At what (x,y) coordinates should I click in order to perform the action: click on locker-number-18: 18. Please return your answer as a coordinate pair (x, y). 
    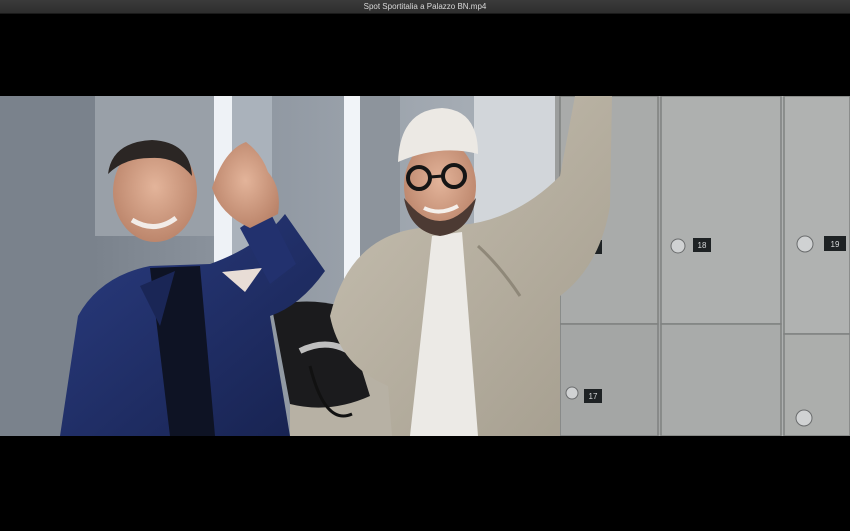
    Looking at the image, I should click on (702, 245).